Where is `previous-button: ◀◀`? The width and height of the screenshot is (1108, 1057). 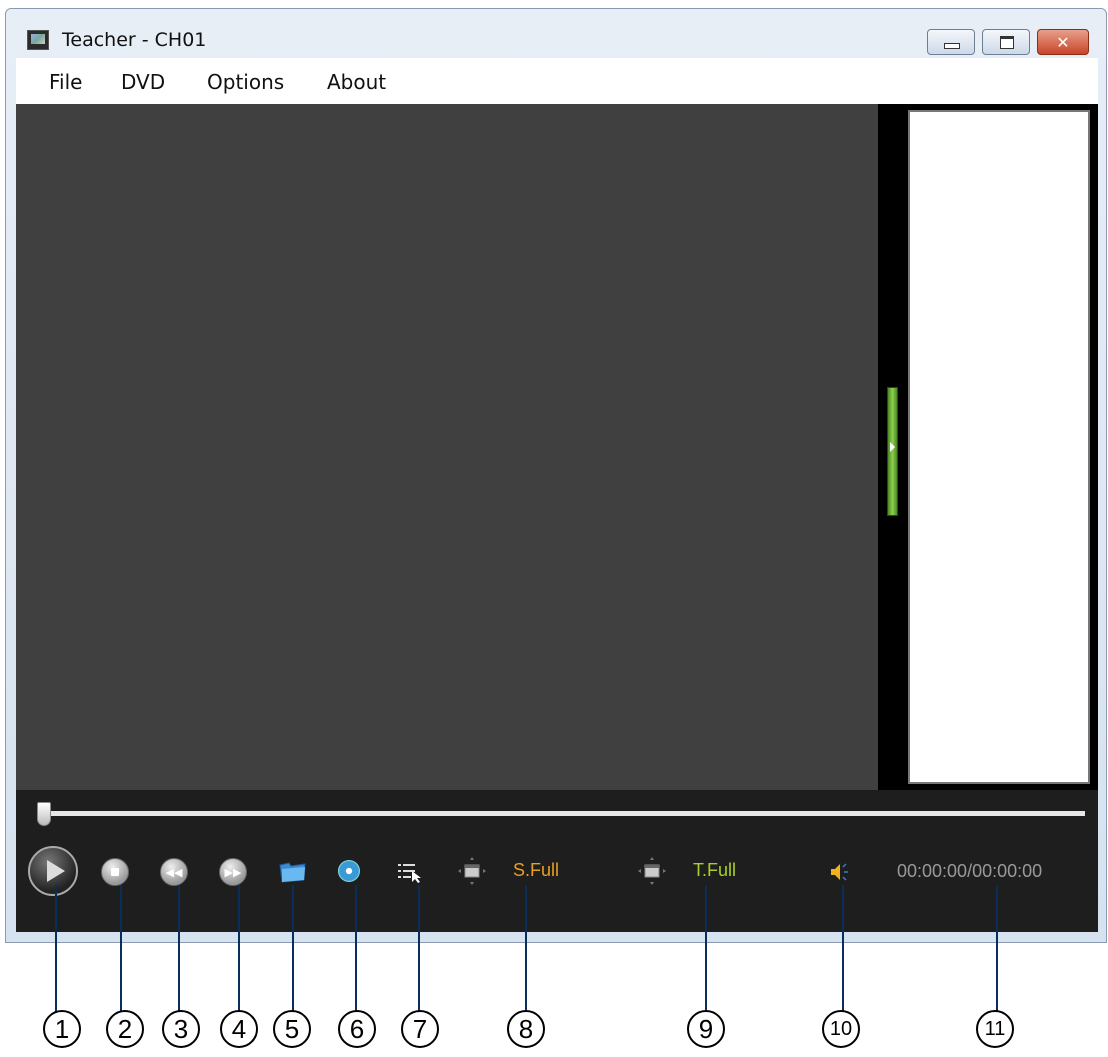 previous-button: ◀◀ is located at coordinates (174, 872).